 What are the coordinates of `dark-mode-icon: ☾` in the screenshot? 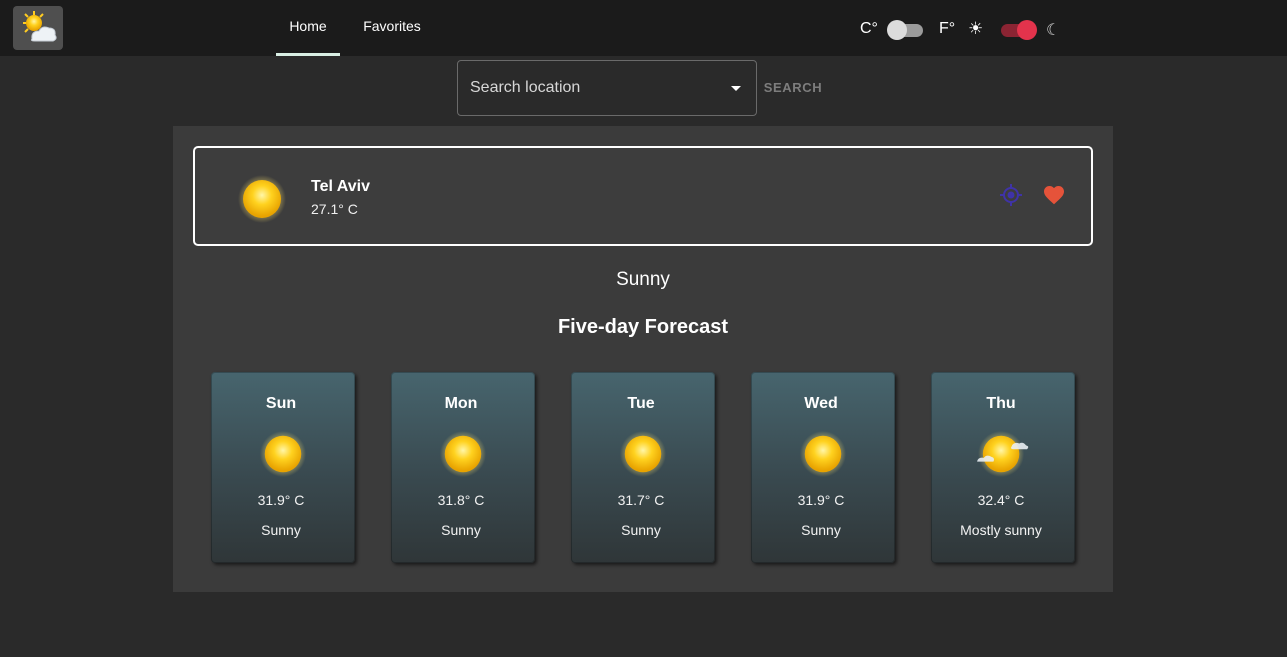 It's located at (1053, 30).